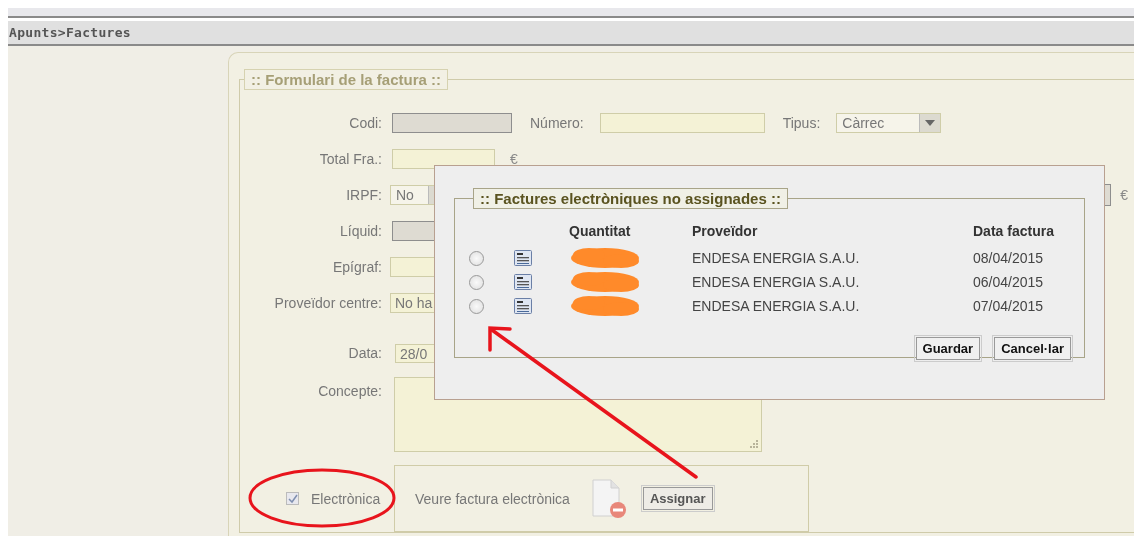 This screenshot has height=537, width=1134. I want to click on dialog-legend: :: Factures electròniques no assignades ::, so click(630, 198).